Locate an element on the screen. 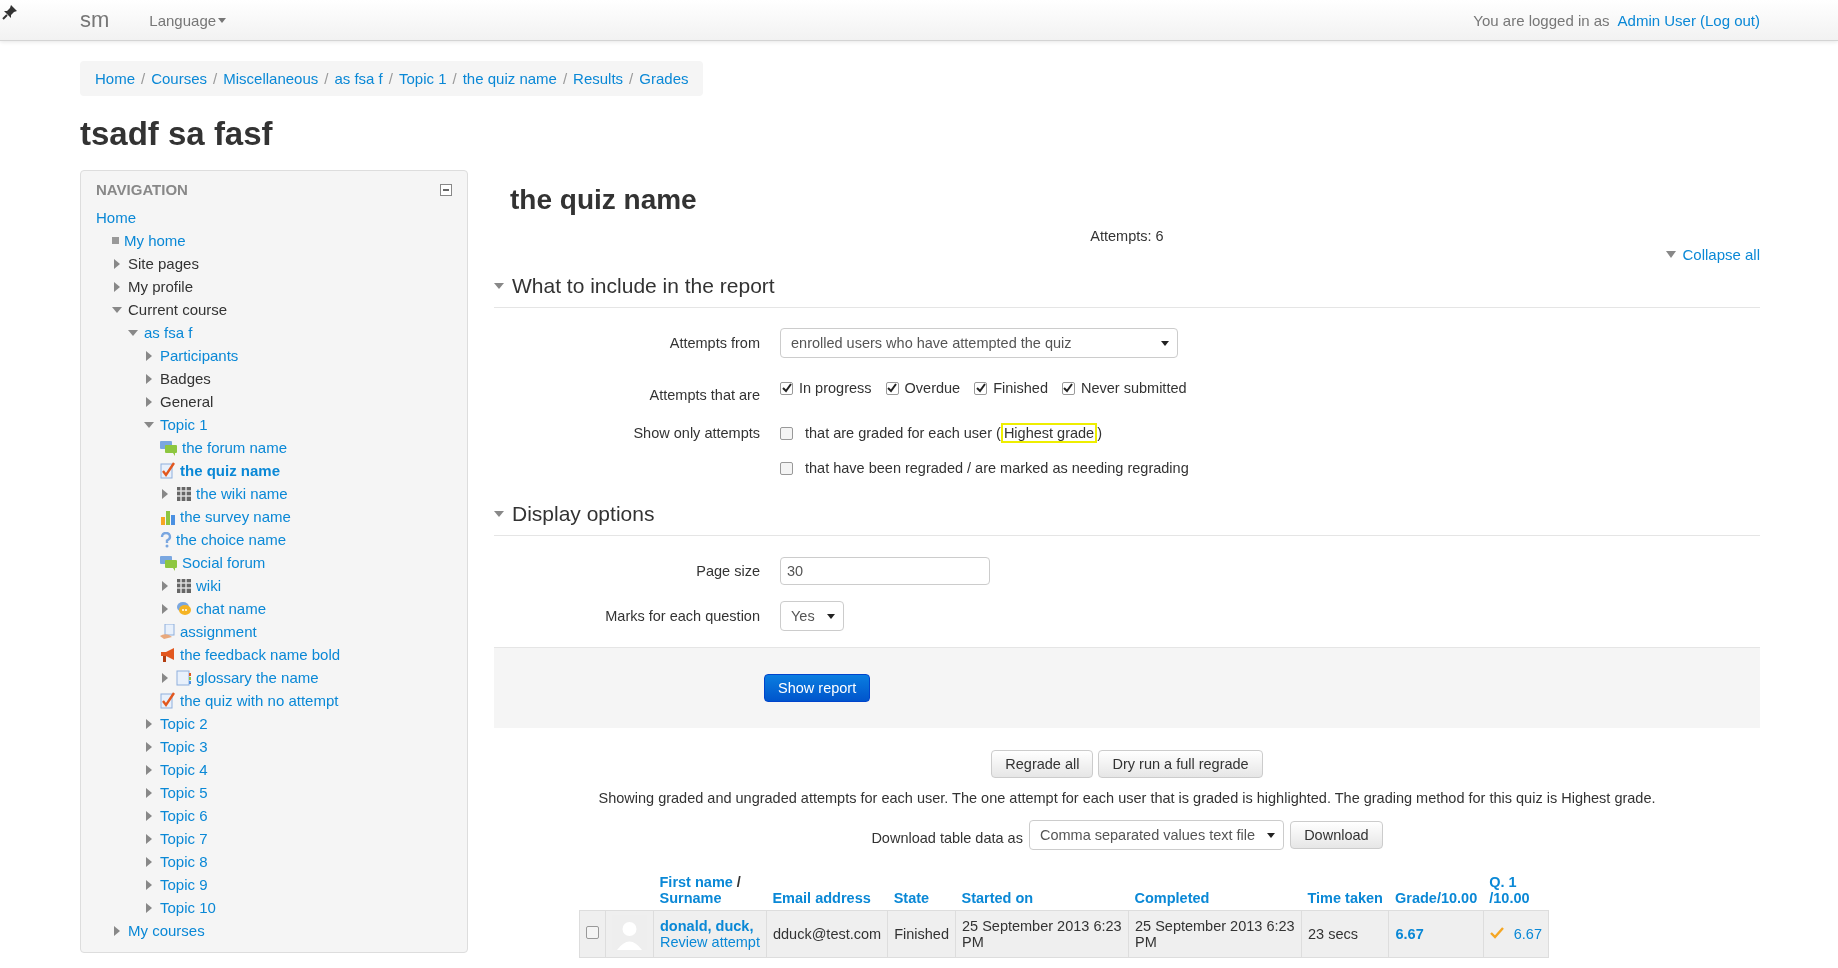  breadcrumb-link: the quiz name is located at coordinates (509, 78).